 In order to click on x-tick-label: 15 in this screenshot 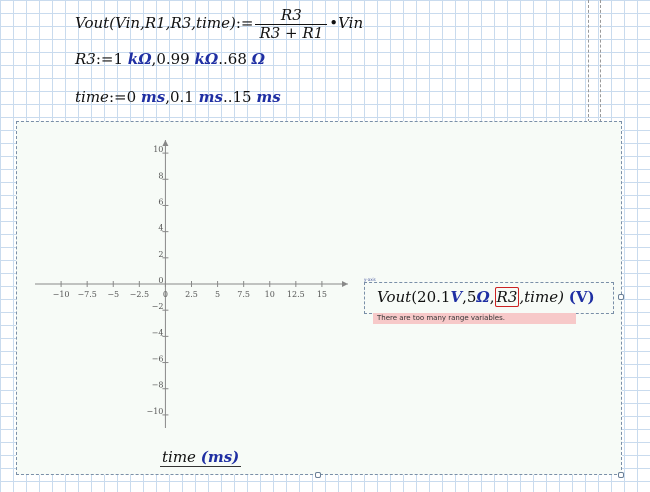, I will do `click(322, 294)`.